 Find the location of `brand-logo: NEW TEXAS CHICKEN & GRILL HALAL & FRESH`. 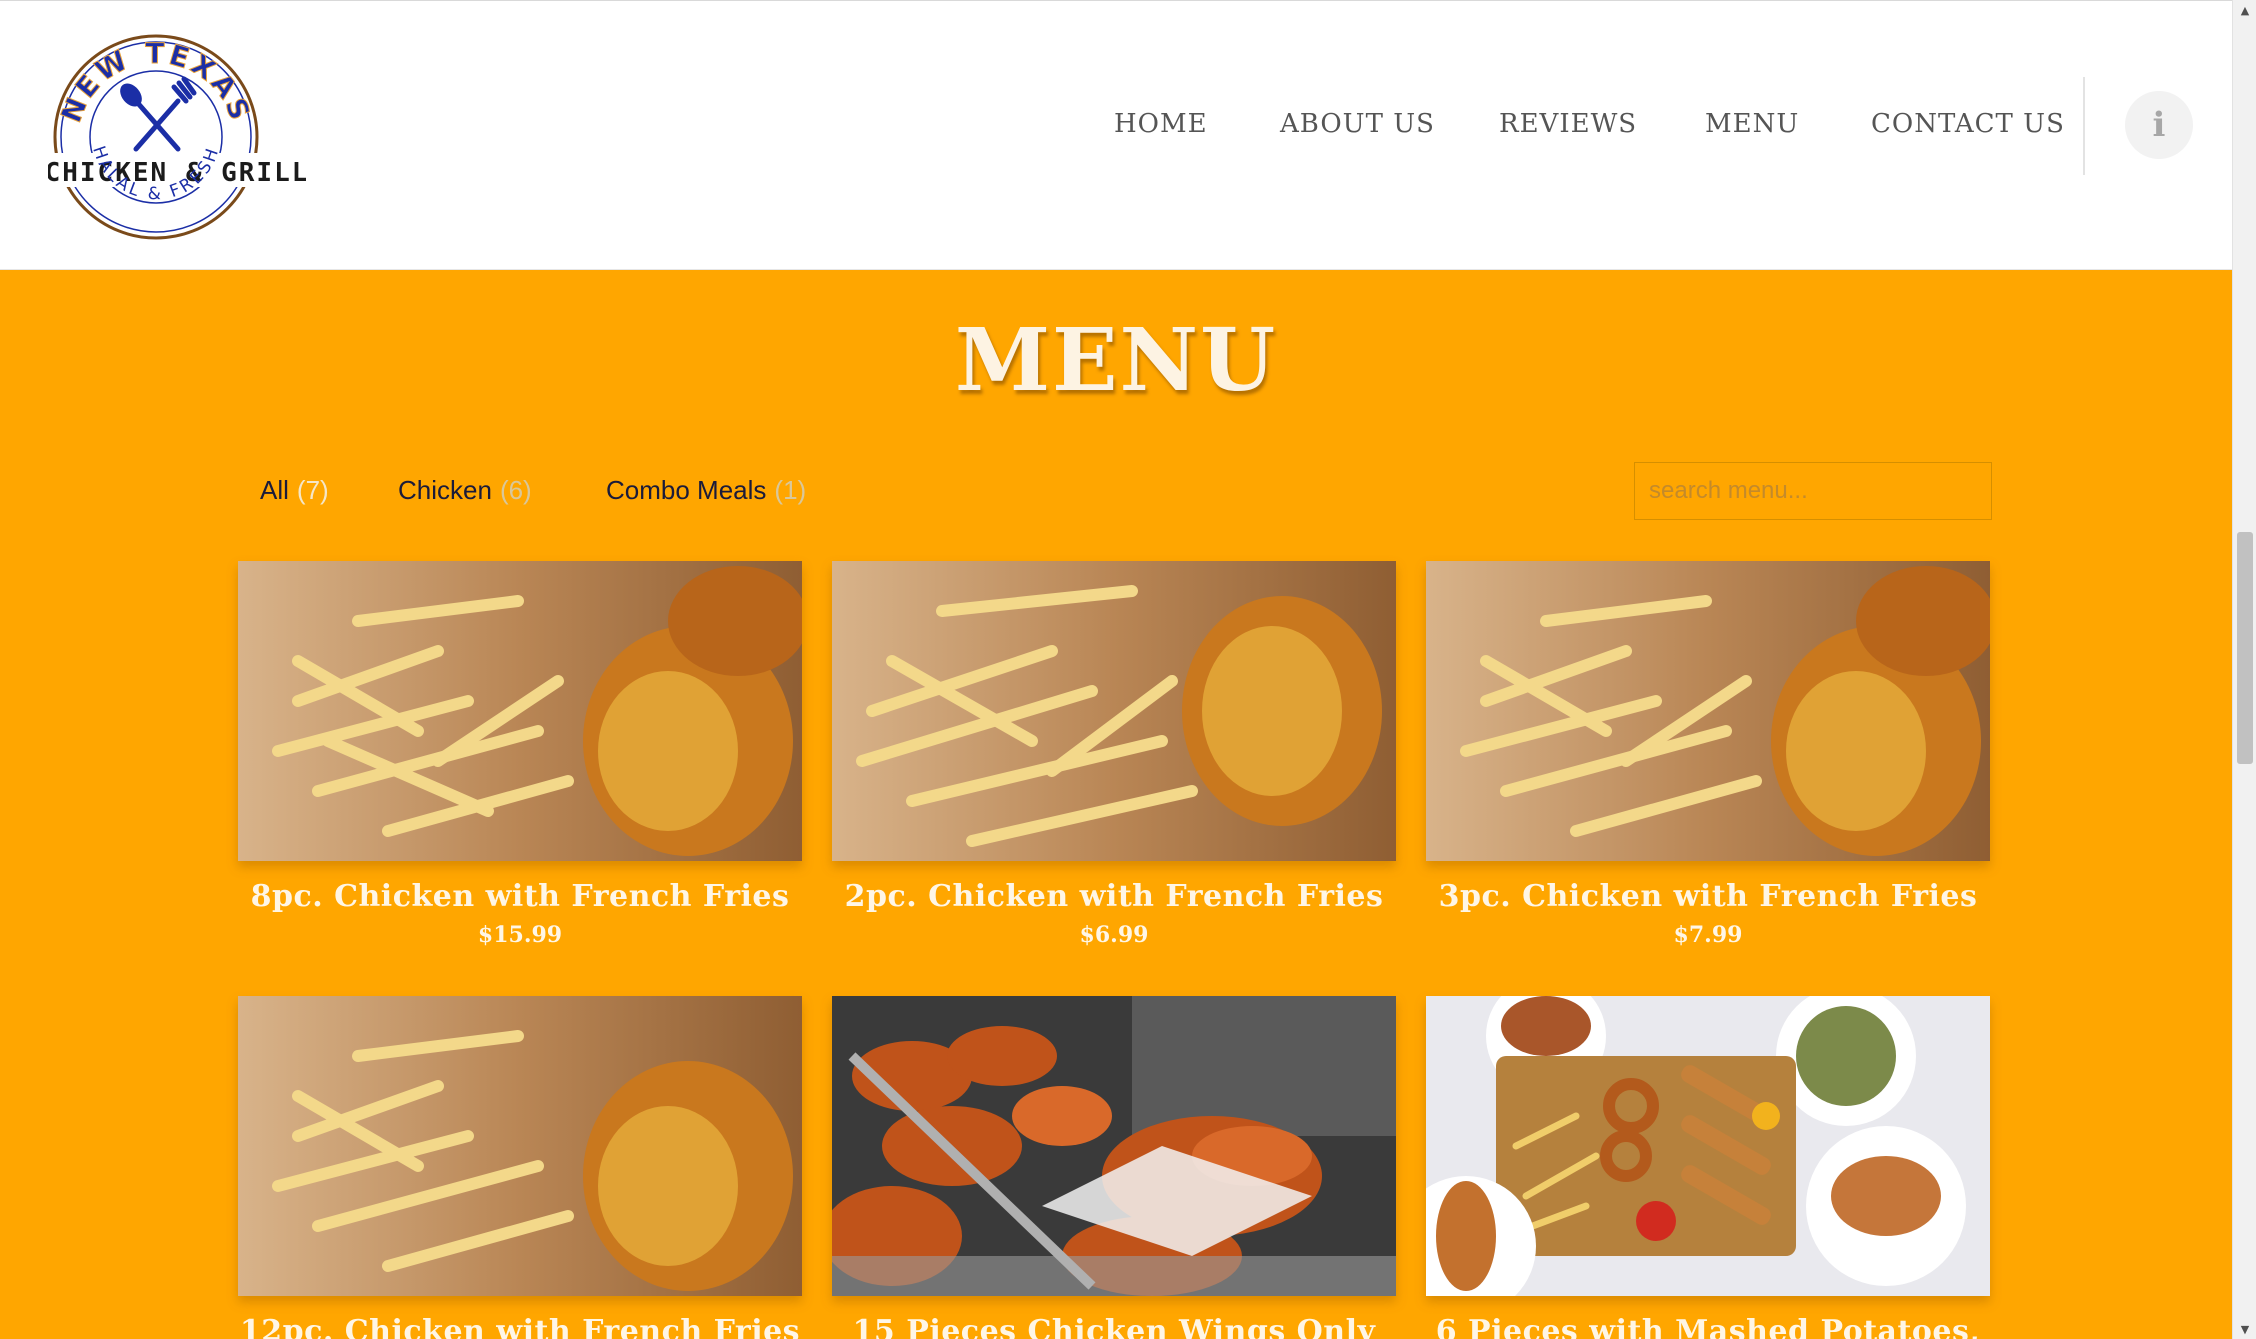

brand-logo: NEW TEXAS CHICKEN & GRILL HALAL & FRESH is located at coordinates (176, 137).